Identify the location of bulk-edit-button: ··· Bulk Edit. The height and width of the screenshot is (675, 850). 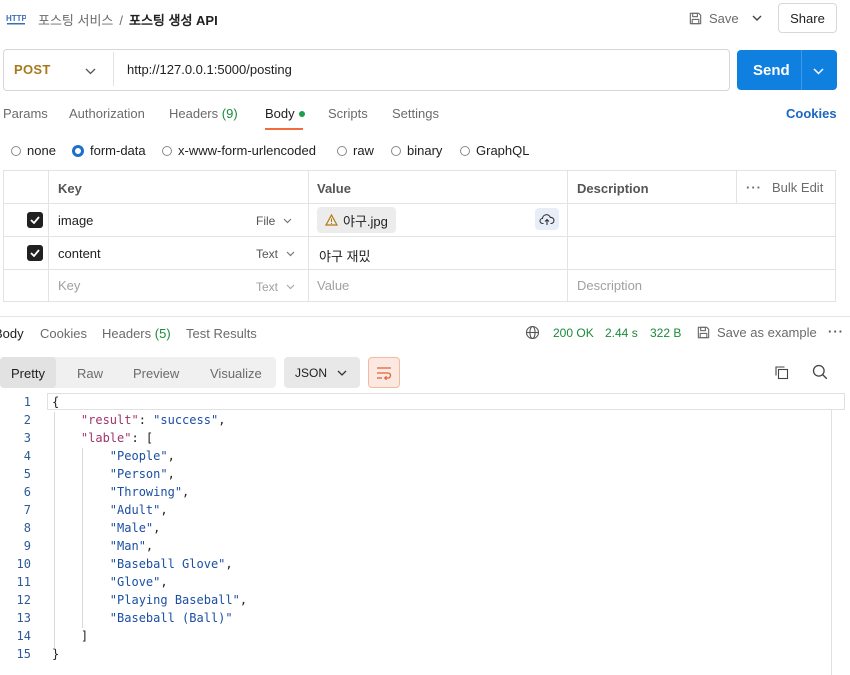
(784, 187).